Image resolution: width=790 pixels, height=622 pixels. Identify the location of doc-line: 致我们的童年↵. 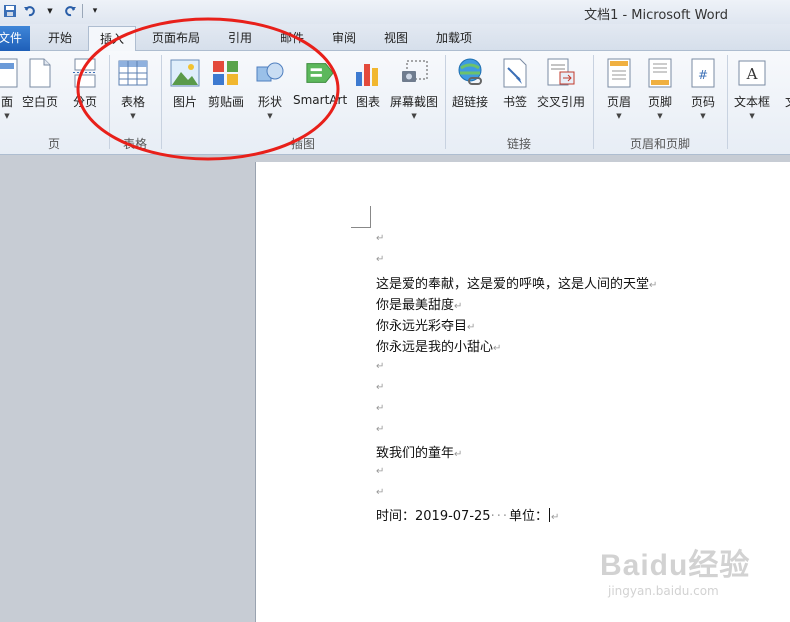
(419, 451).